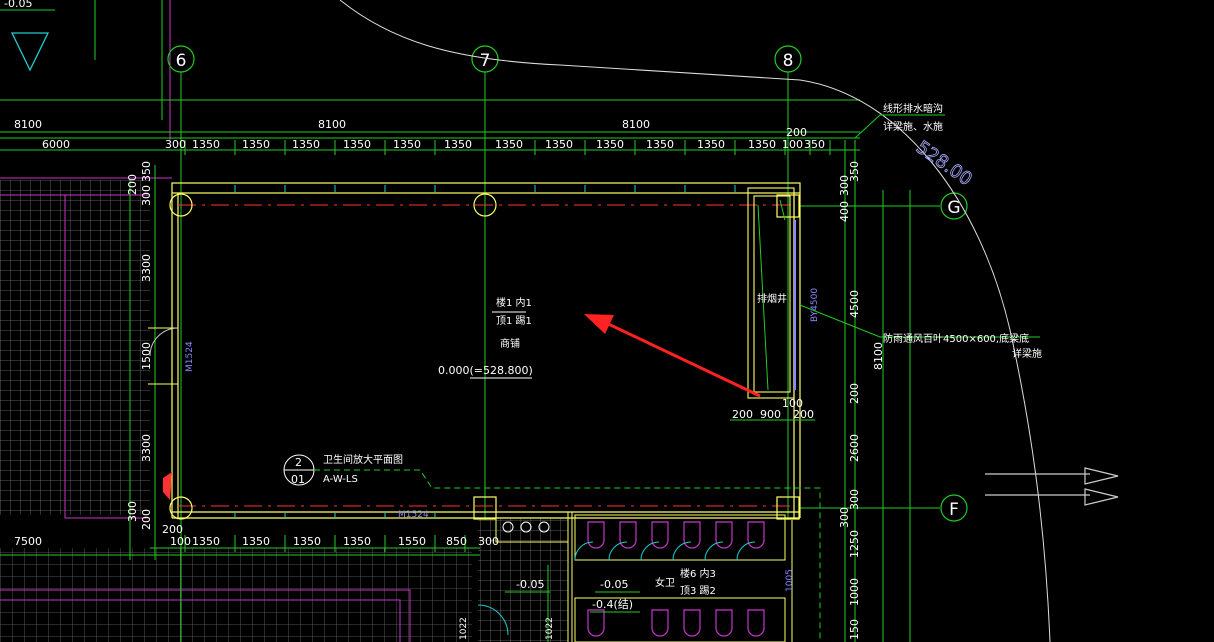  What do you see at coordinates (340, 479) in the screenshot?
I see `detail-code: A-W-LS` at bounding box center [340, 479].